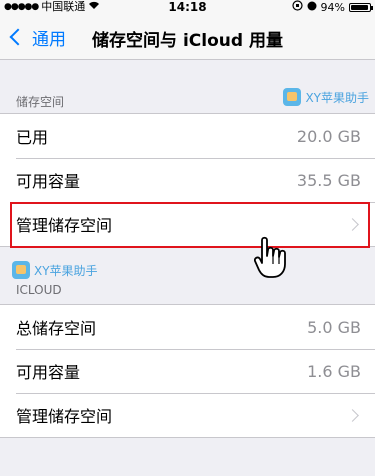  I want to click on rotation-lock-icon, so click(297, 7).